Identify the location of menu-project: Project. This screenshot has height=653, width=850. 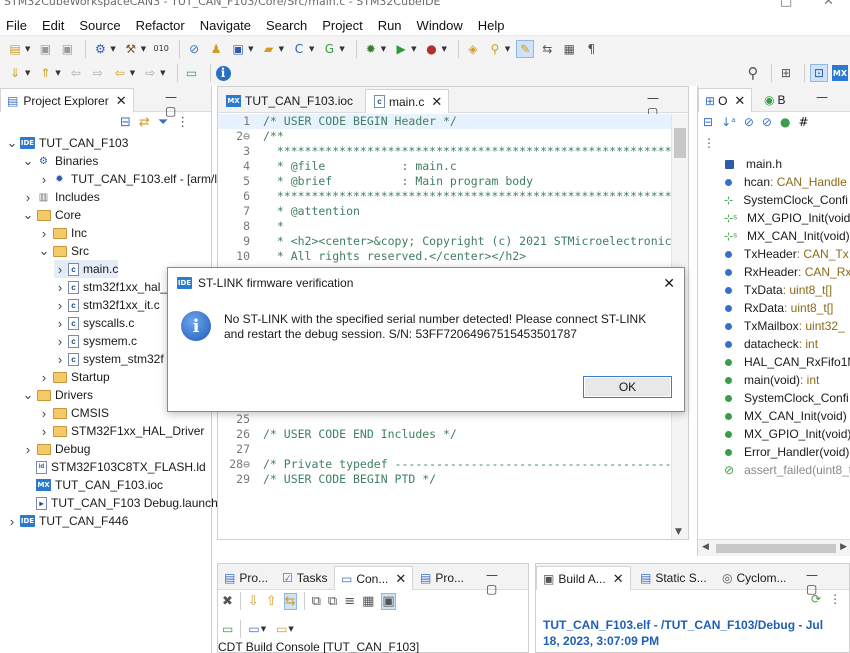
(342, 25).